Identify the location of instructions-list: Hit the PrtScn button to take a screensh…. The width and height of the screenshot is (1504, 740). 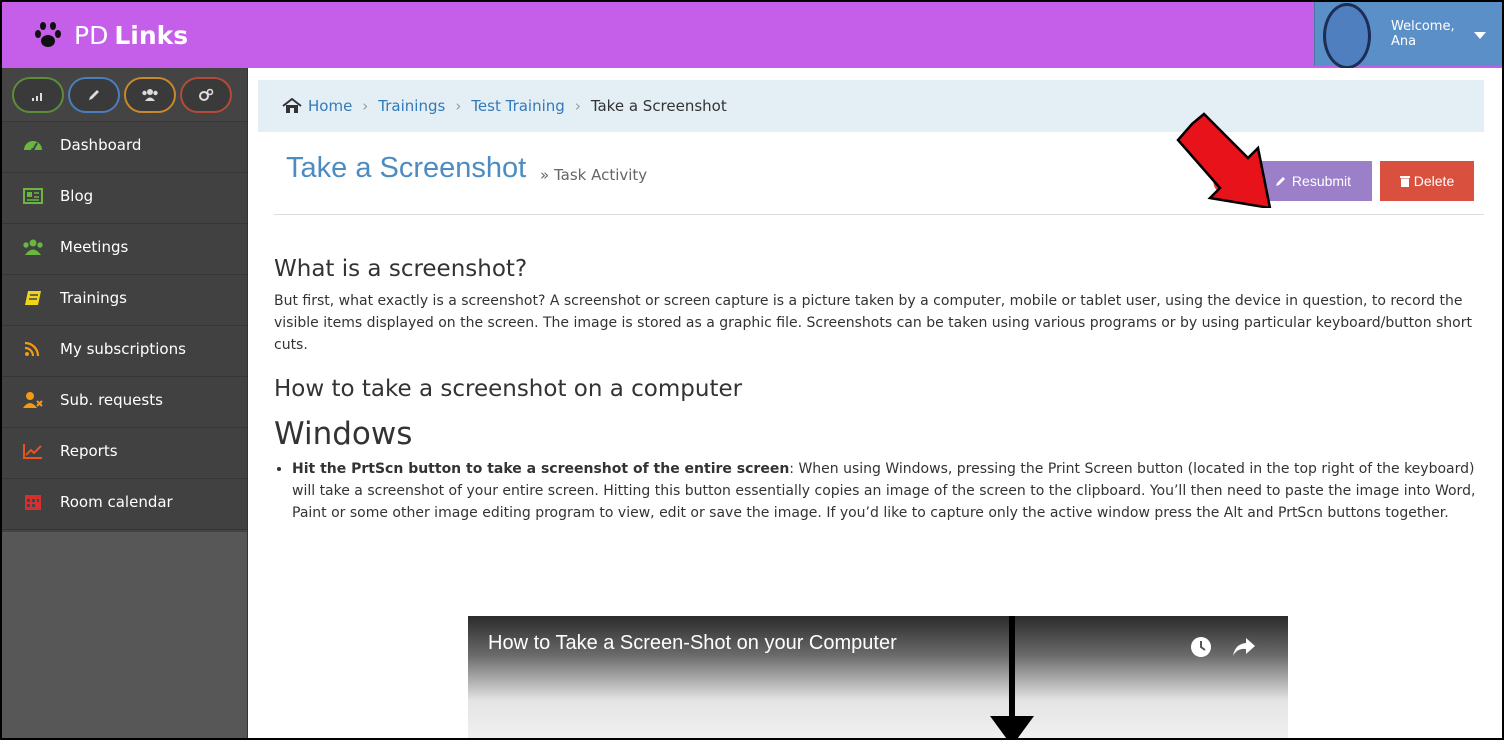
(886, 491).